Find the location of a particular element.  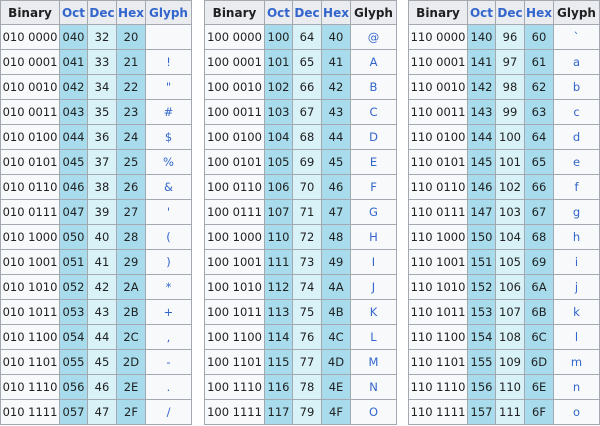

binary-cell: 110 1101 is located at coordinates (438, 362).